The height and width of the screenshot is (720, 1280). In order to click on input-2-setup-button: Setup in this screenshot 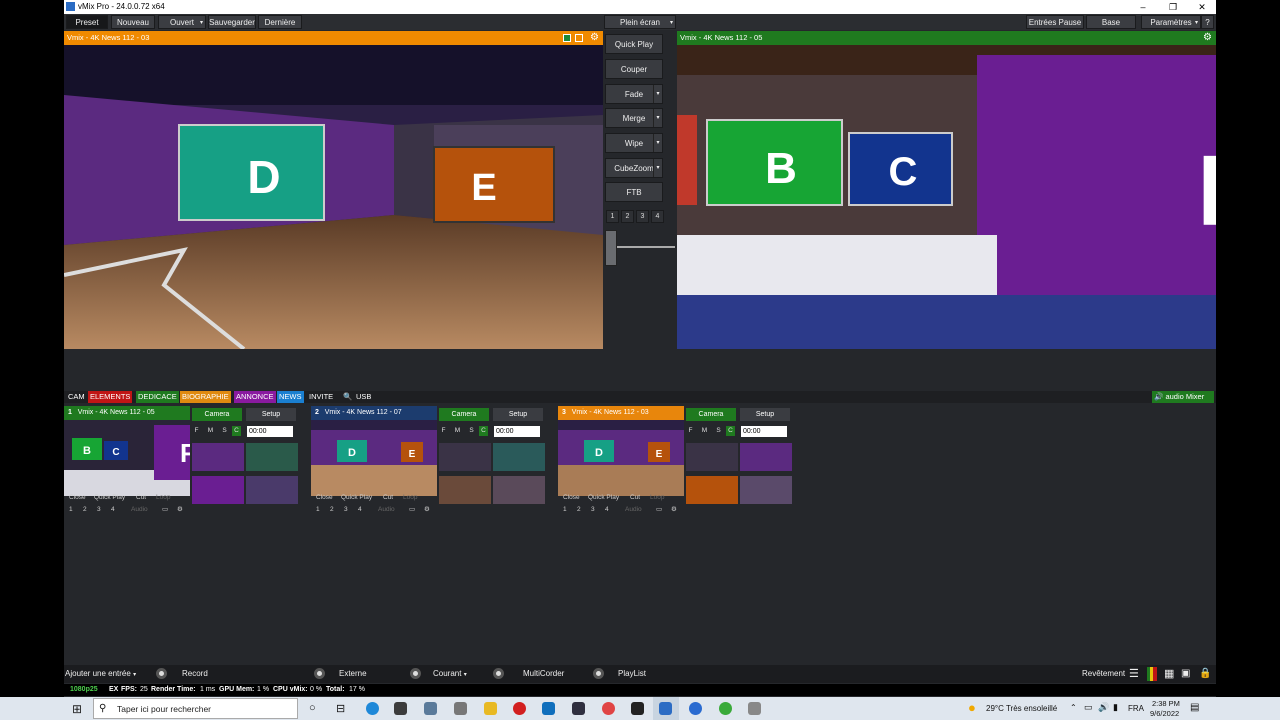, I will do `click(518, 414)`.